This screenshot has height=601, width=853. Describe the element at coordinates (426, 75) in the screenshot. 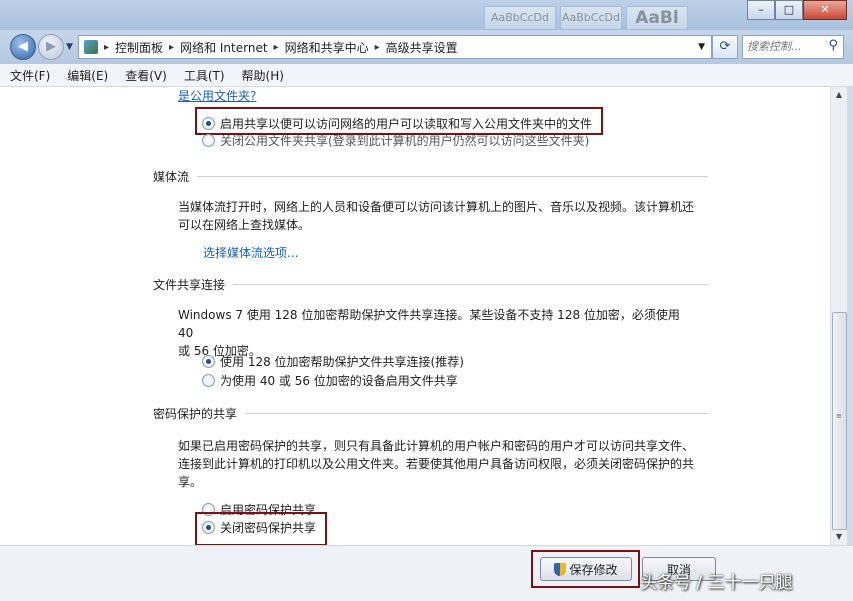

I see `menu-bar: 文件(F) 编辑(E) 查看(V) 工具(T) 帮助(H)` at that location.